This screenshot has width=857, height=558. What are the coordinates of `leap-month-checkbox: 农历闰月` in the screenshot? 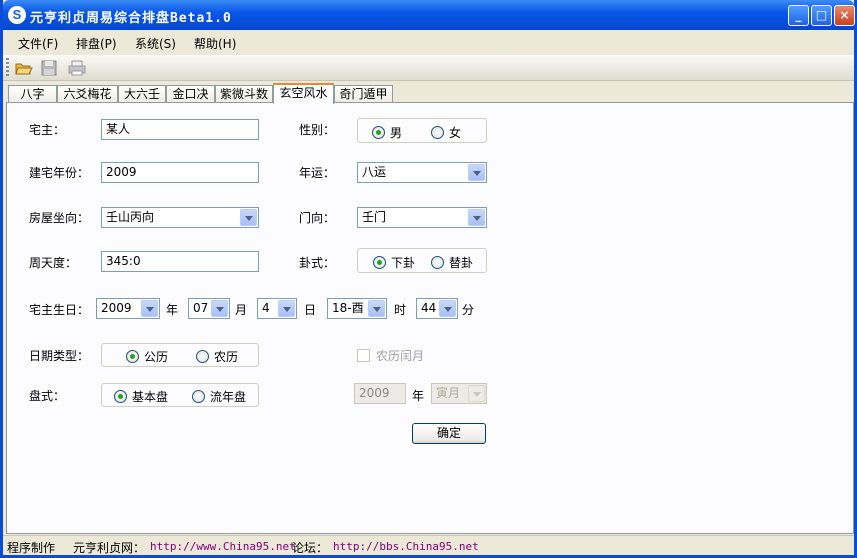 It's located at (390, 355).